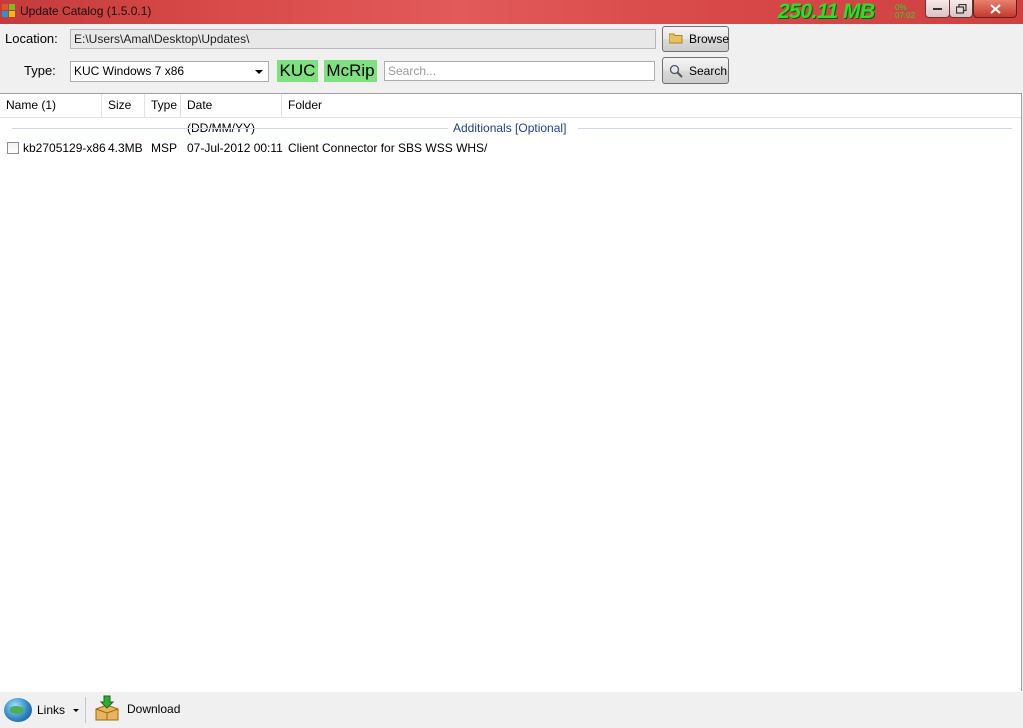 The height and width of the screenshot is (728, 1023). What do you see at coordinates (129, 71) in the screenshot?
I see `type-selected-value: KUC Windows 7 x86` at bounding box center [129, 71].